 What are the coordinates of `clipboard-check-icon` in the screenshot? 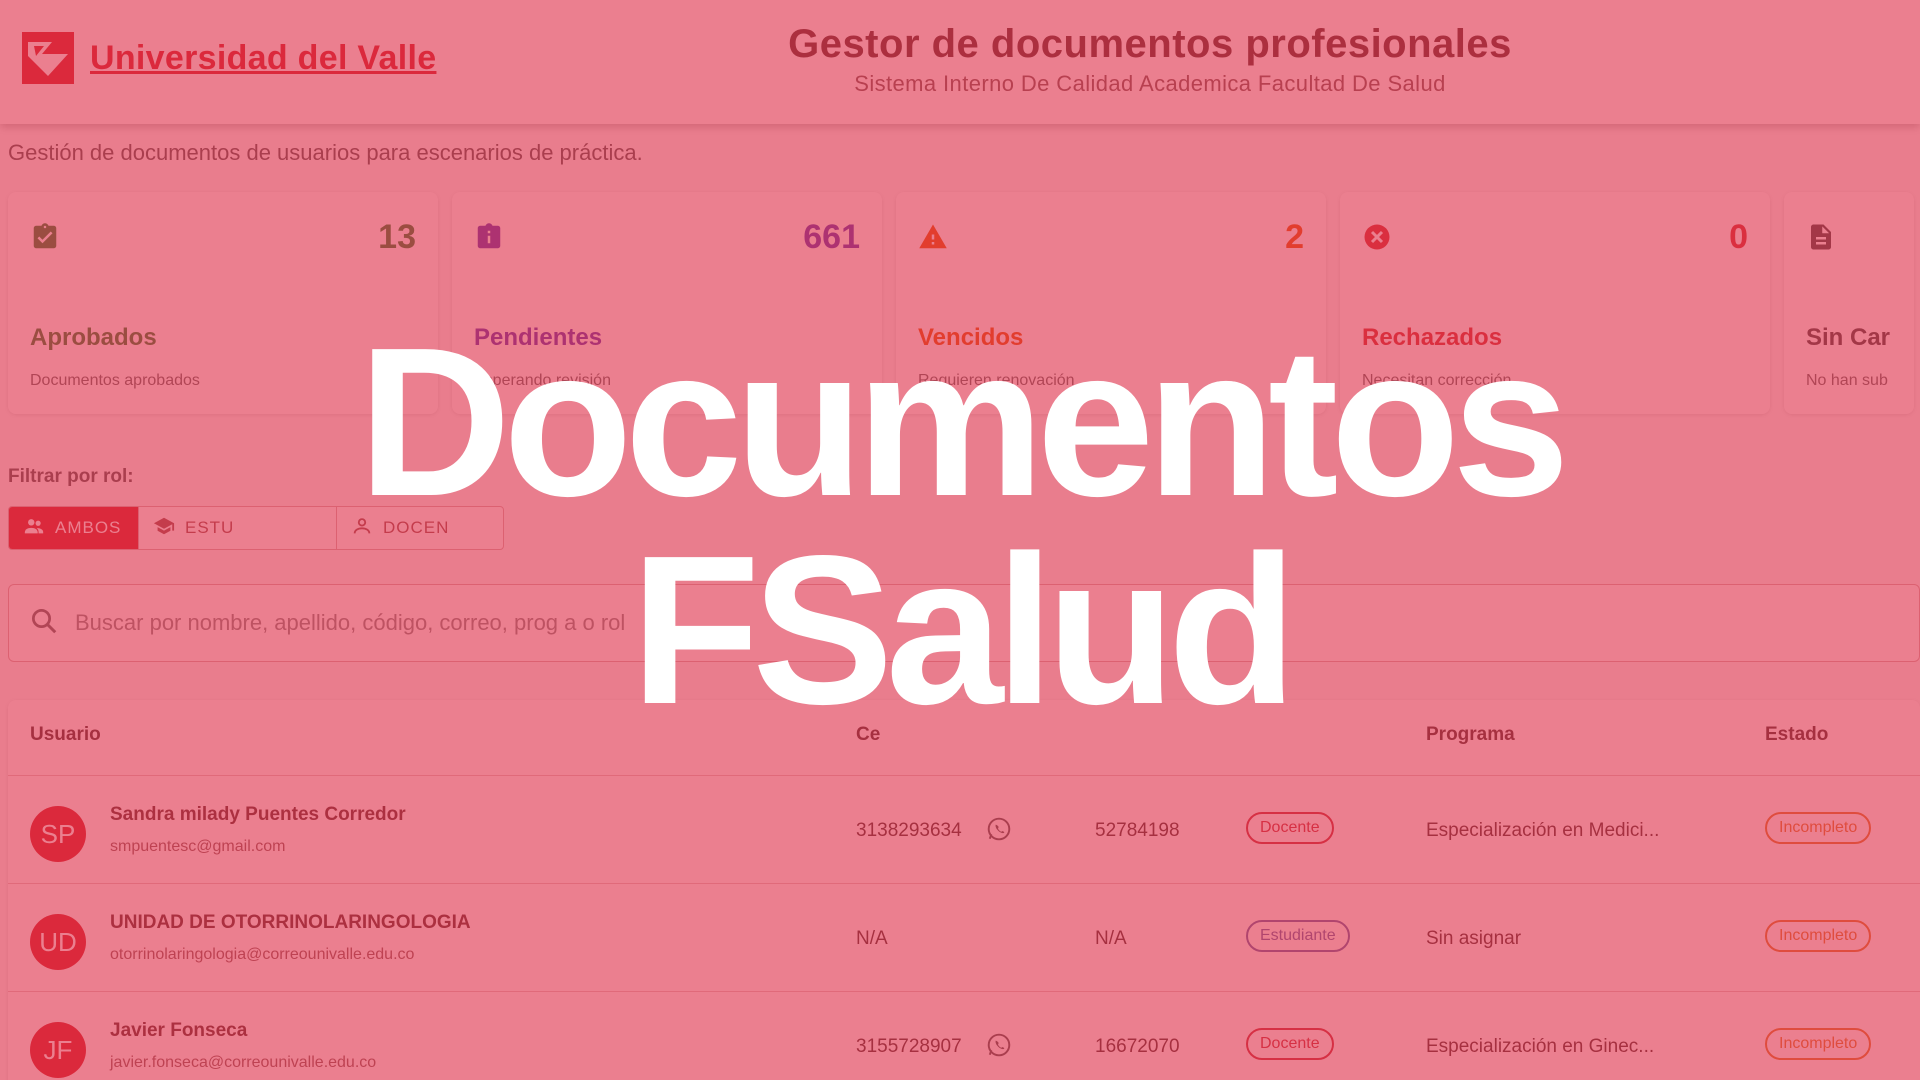 It's located at (45, 237).